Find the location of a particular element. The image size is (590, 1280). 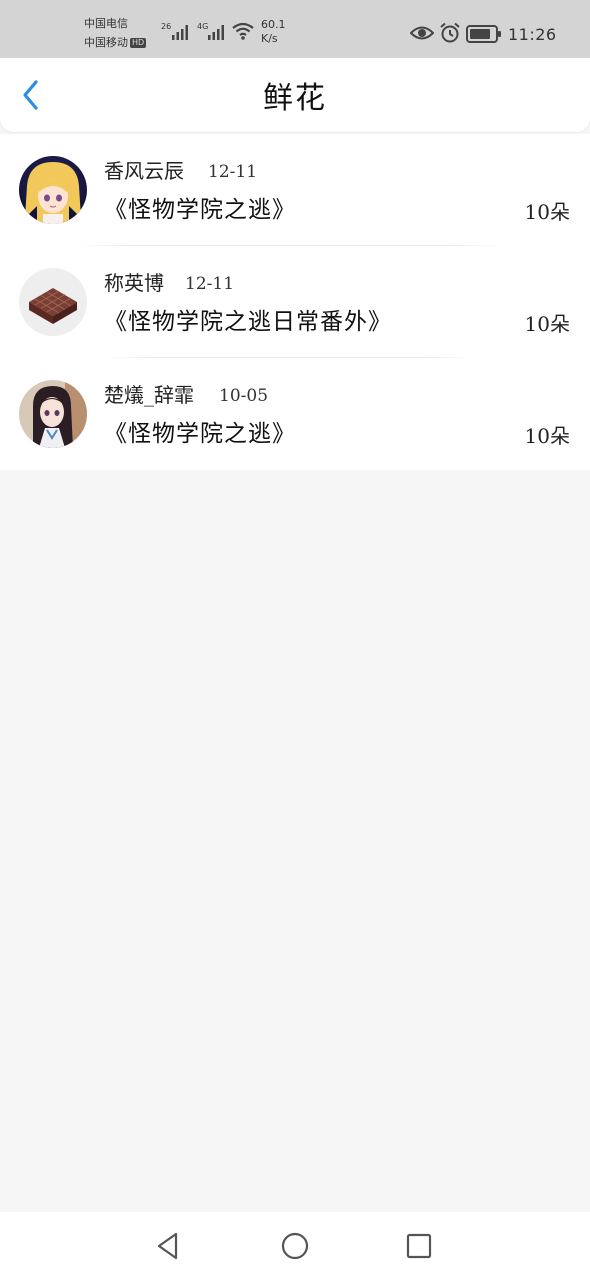

user-name: 香风云辰 is located at coordinates (144, 171).